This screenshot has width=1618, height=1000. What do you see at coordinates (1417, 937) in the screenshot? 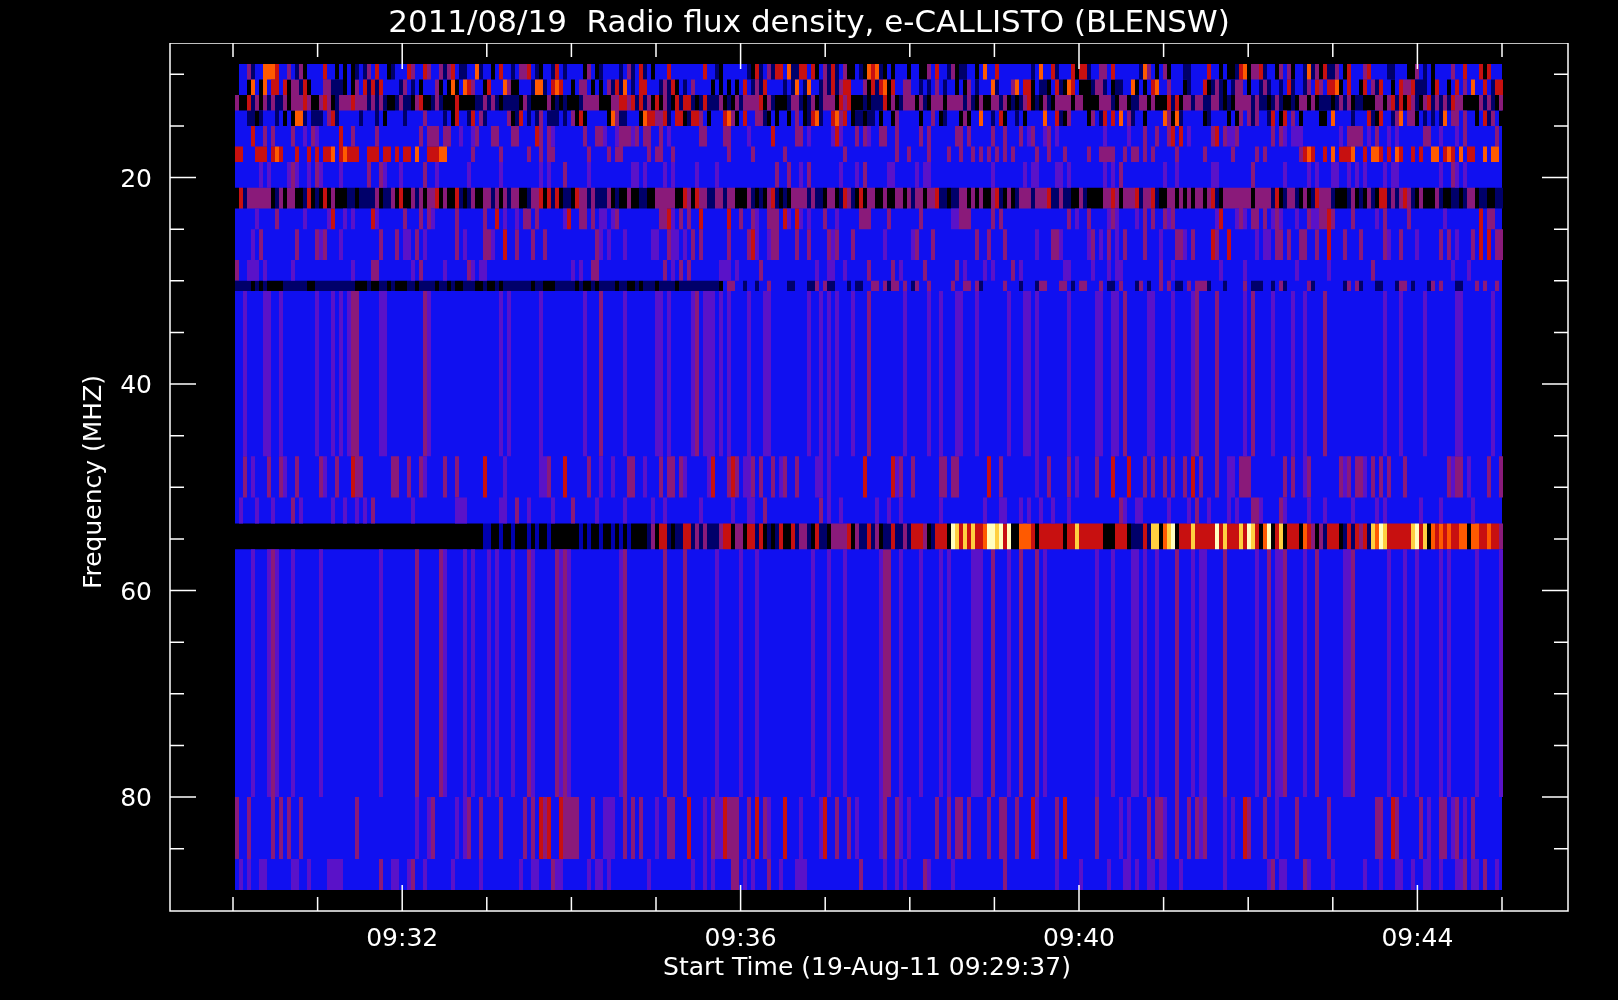
I see `tick-label: 09:44` at bounding box center [1417, 937].